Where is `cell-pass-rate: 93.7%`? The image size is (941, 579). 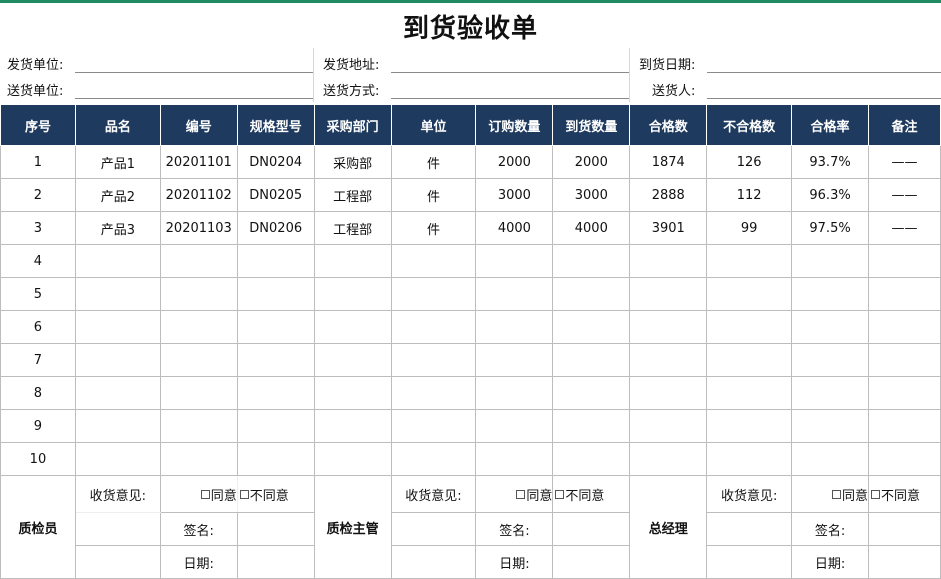
cell-pass-rate: 93.7% is located at coordinates (830, 162).